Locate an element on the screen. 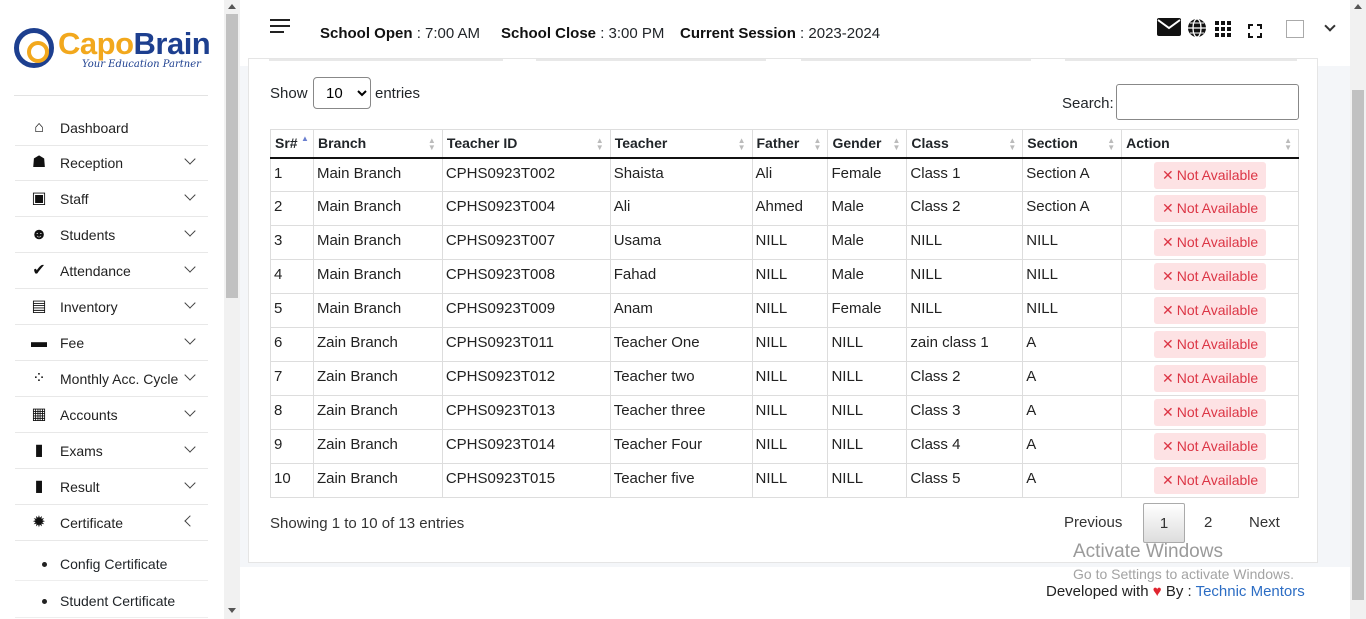 This screenshot has width=1366, height=619. pagination-next: Next is located at coordinates (1264, 523).